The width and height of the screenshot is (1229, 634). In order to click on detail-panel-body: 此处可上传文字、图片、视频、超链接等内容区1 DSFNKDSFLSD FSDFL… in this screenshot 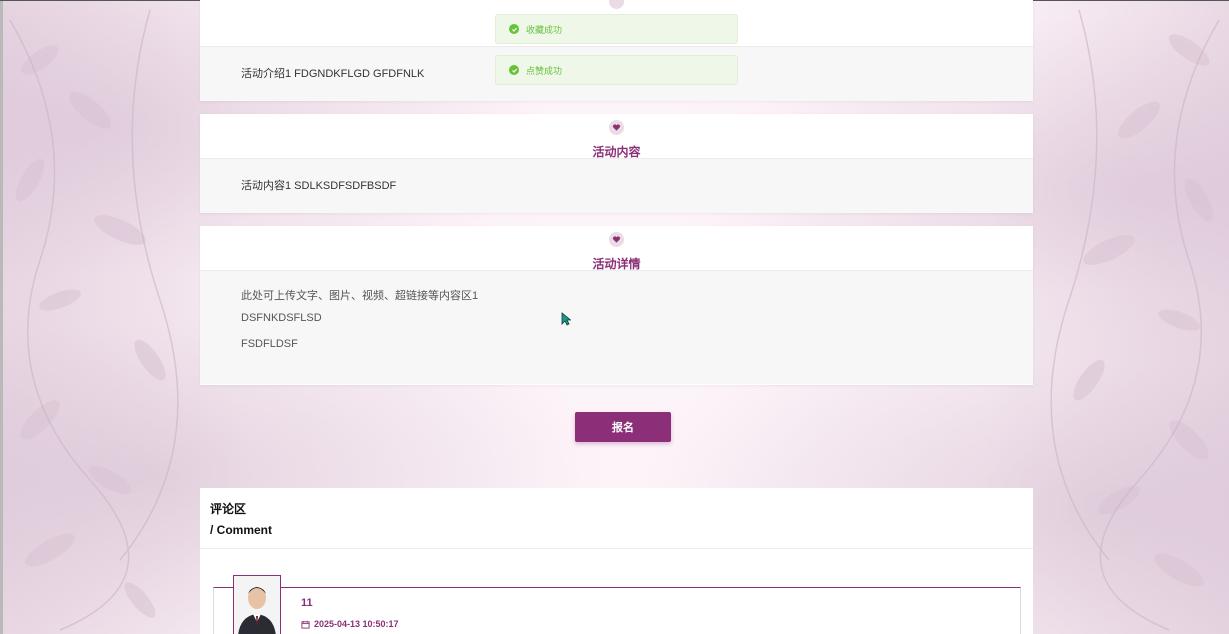, I will do `click(616, 327)`.